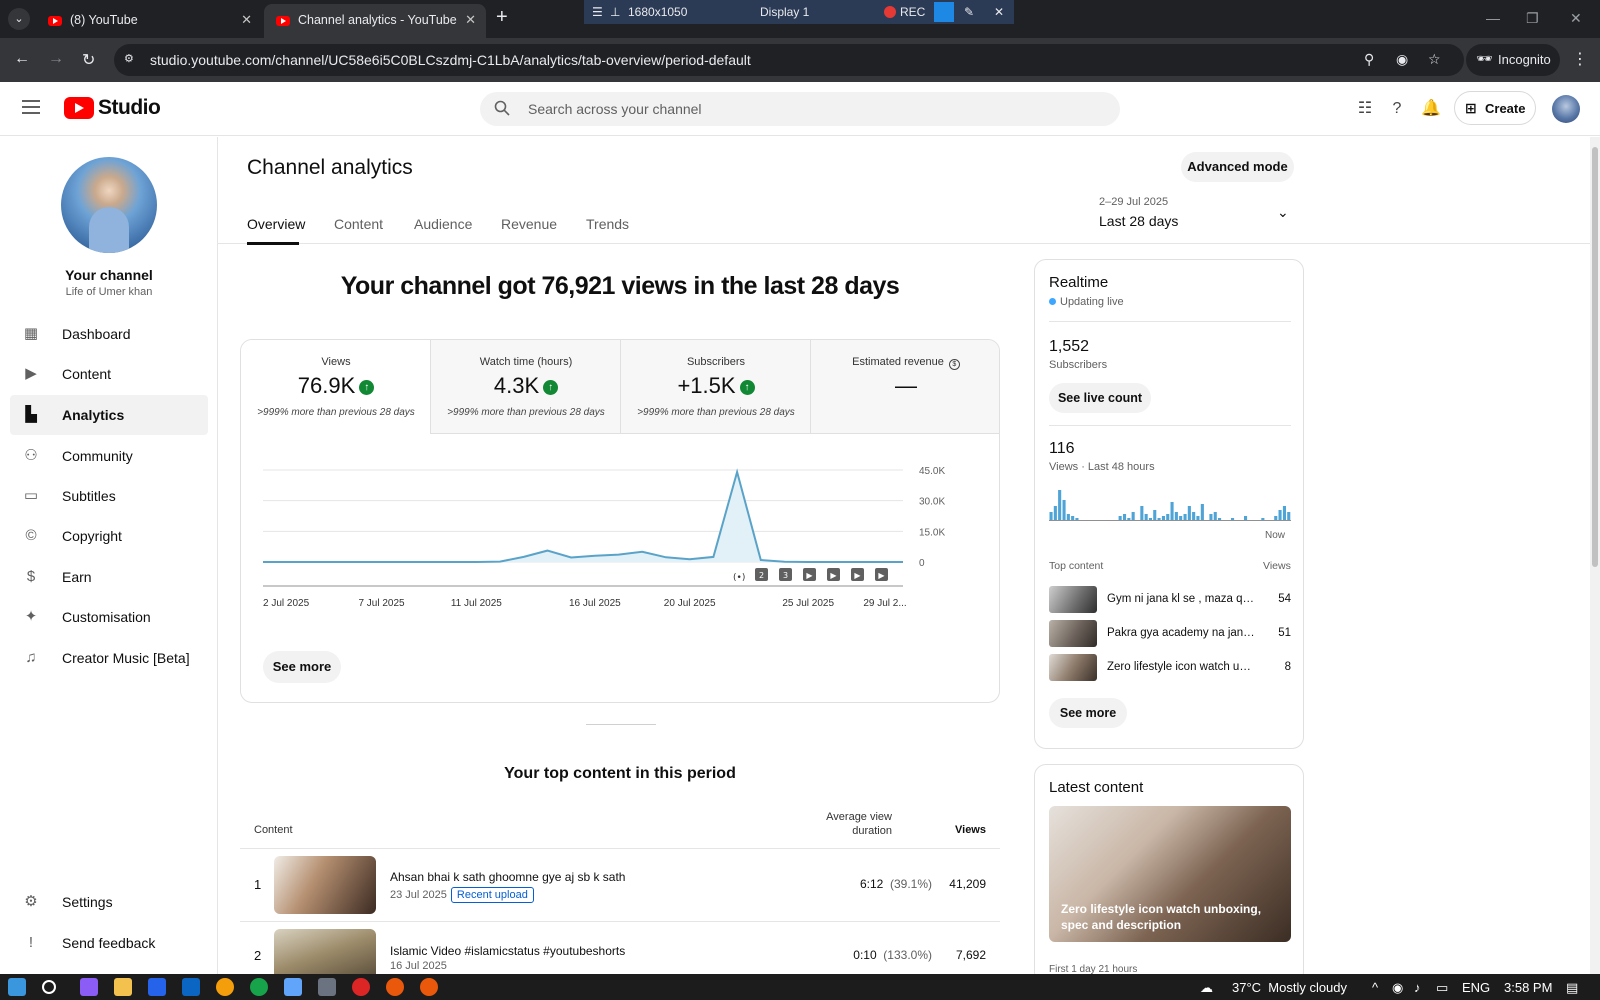 The width and height of the screenshot is (1600, 1000). Describe the element at coordinates (905, 387) in the screenshot. I see `metric-estimated-revenue: Estimated revenue $ —` at that location.